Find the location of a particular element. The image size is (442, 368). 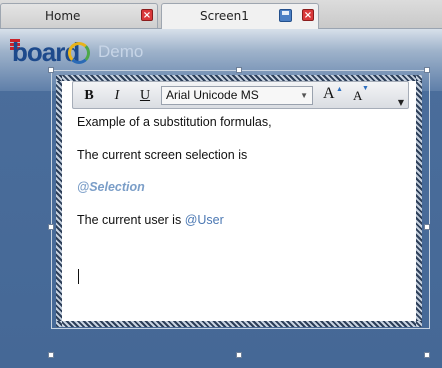

shrink-font-button: A ▼ is located at coordinates (363, 96).